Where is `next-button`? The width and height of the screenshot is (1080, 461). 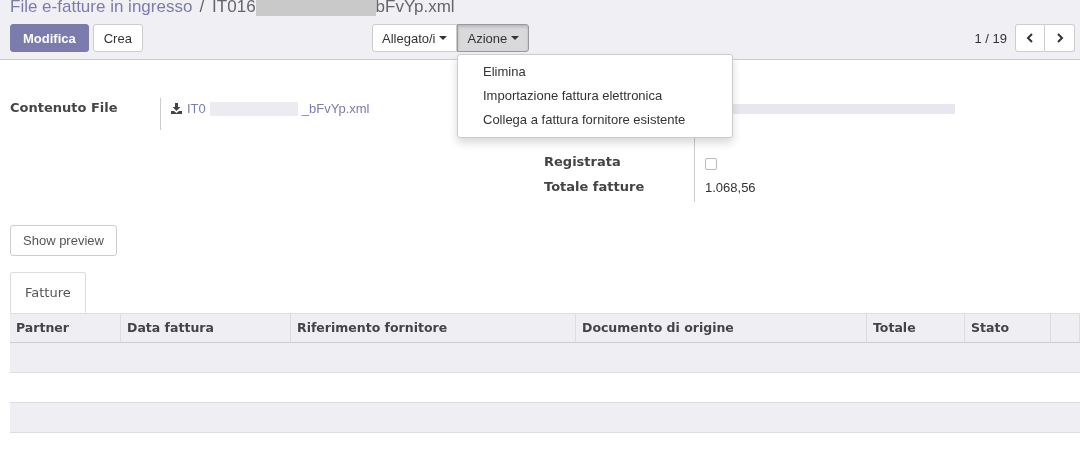 next-button is located at coordinates (1060, 38).